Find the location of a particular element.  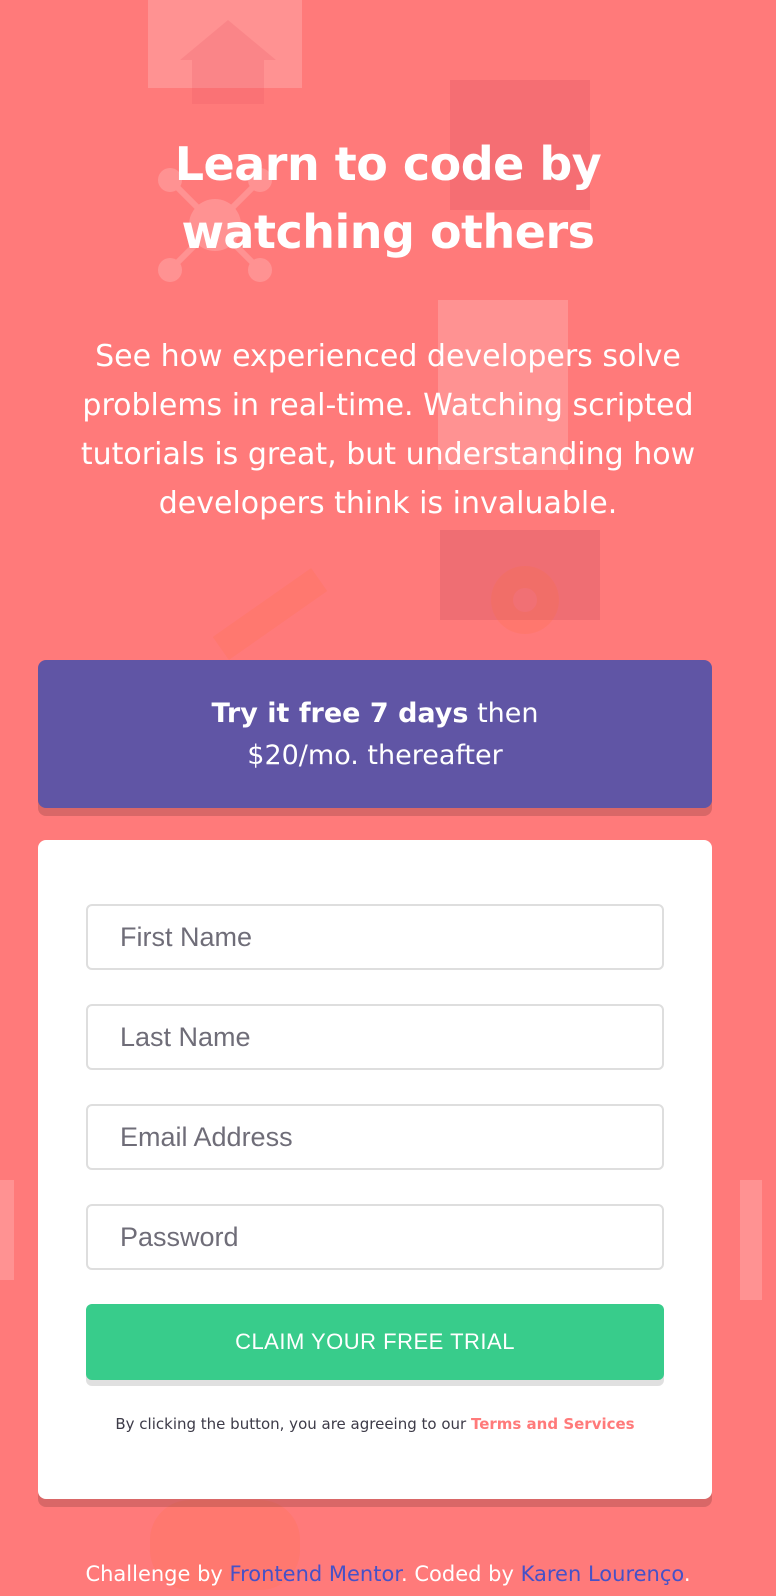

footer-suffix: . is located at coordinates (687, 1574).